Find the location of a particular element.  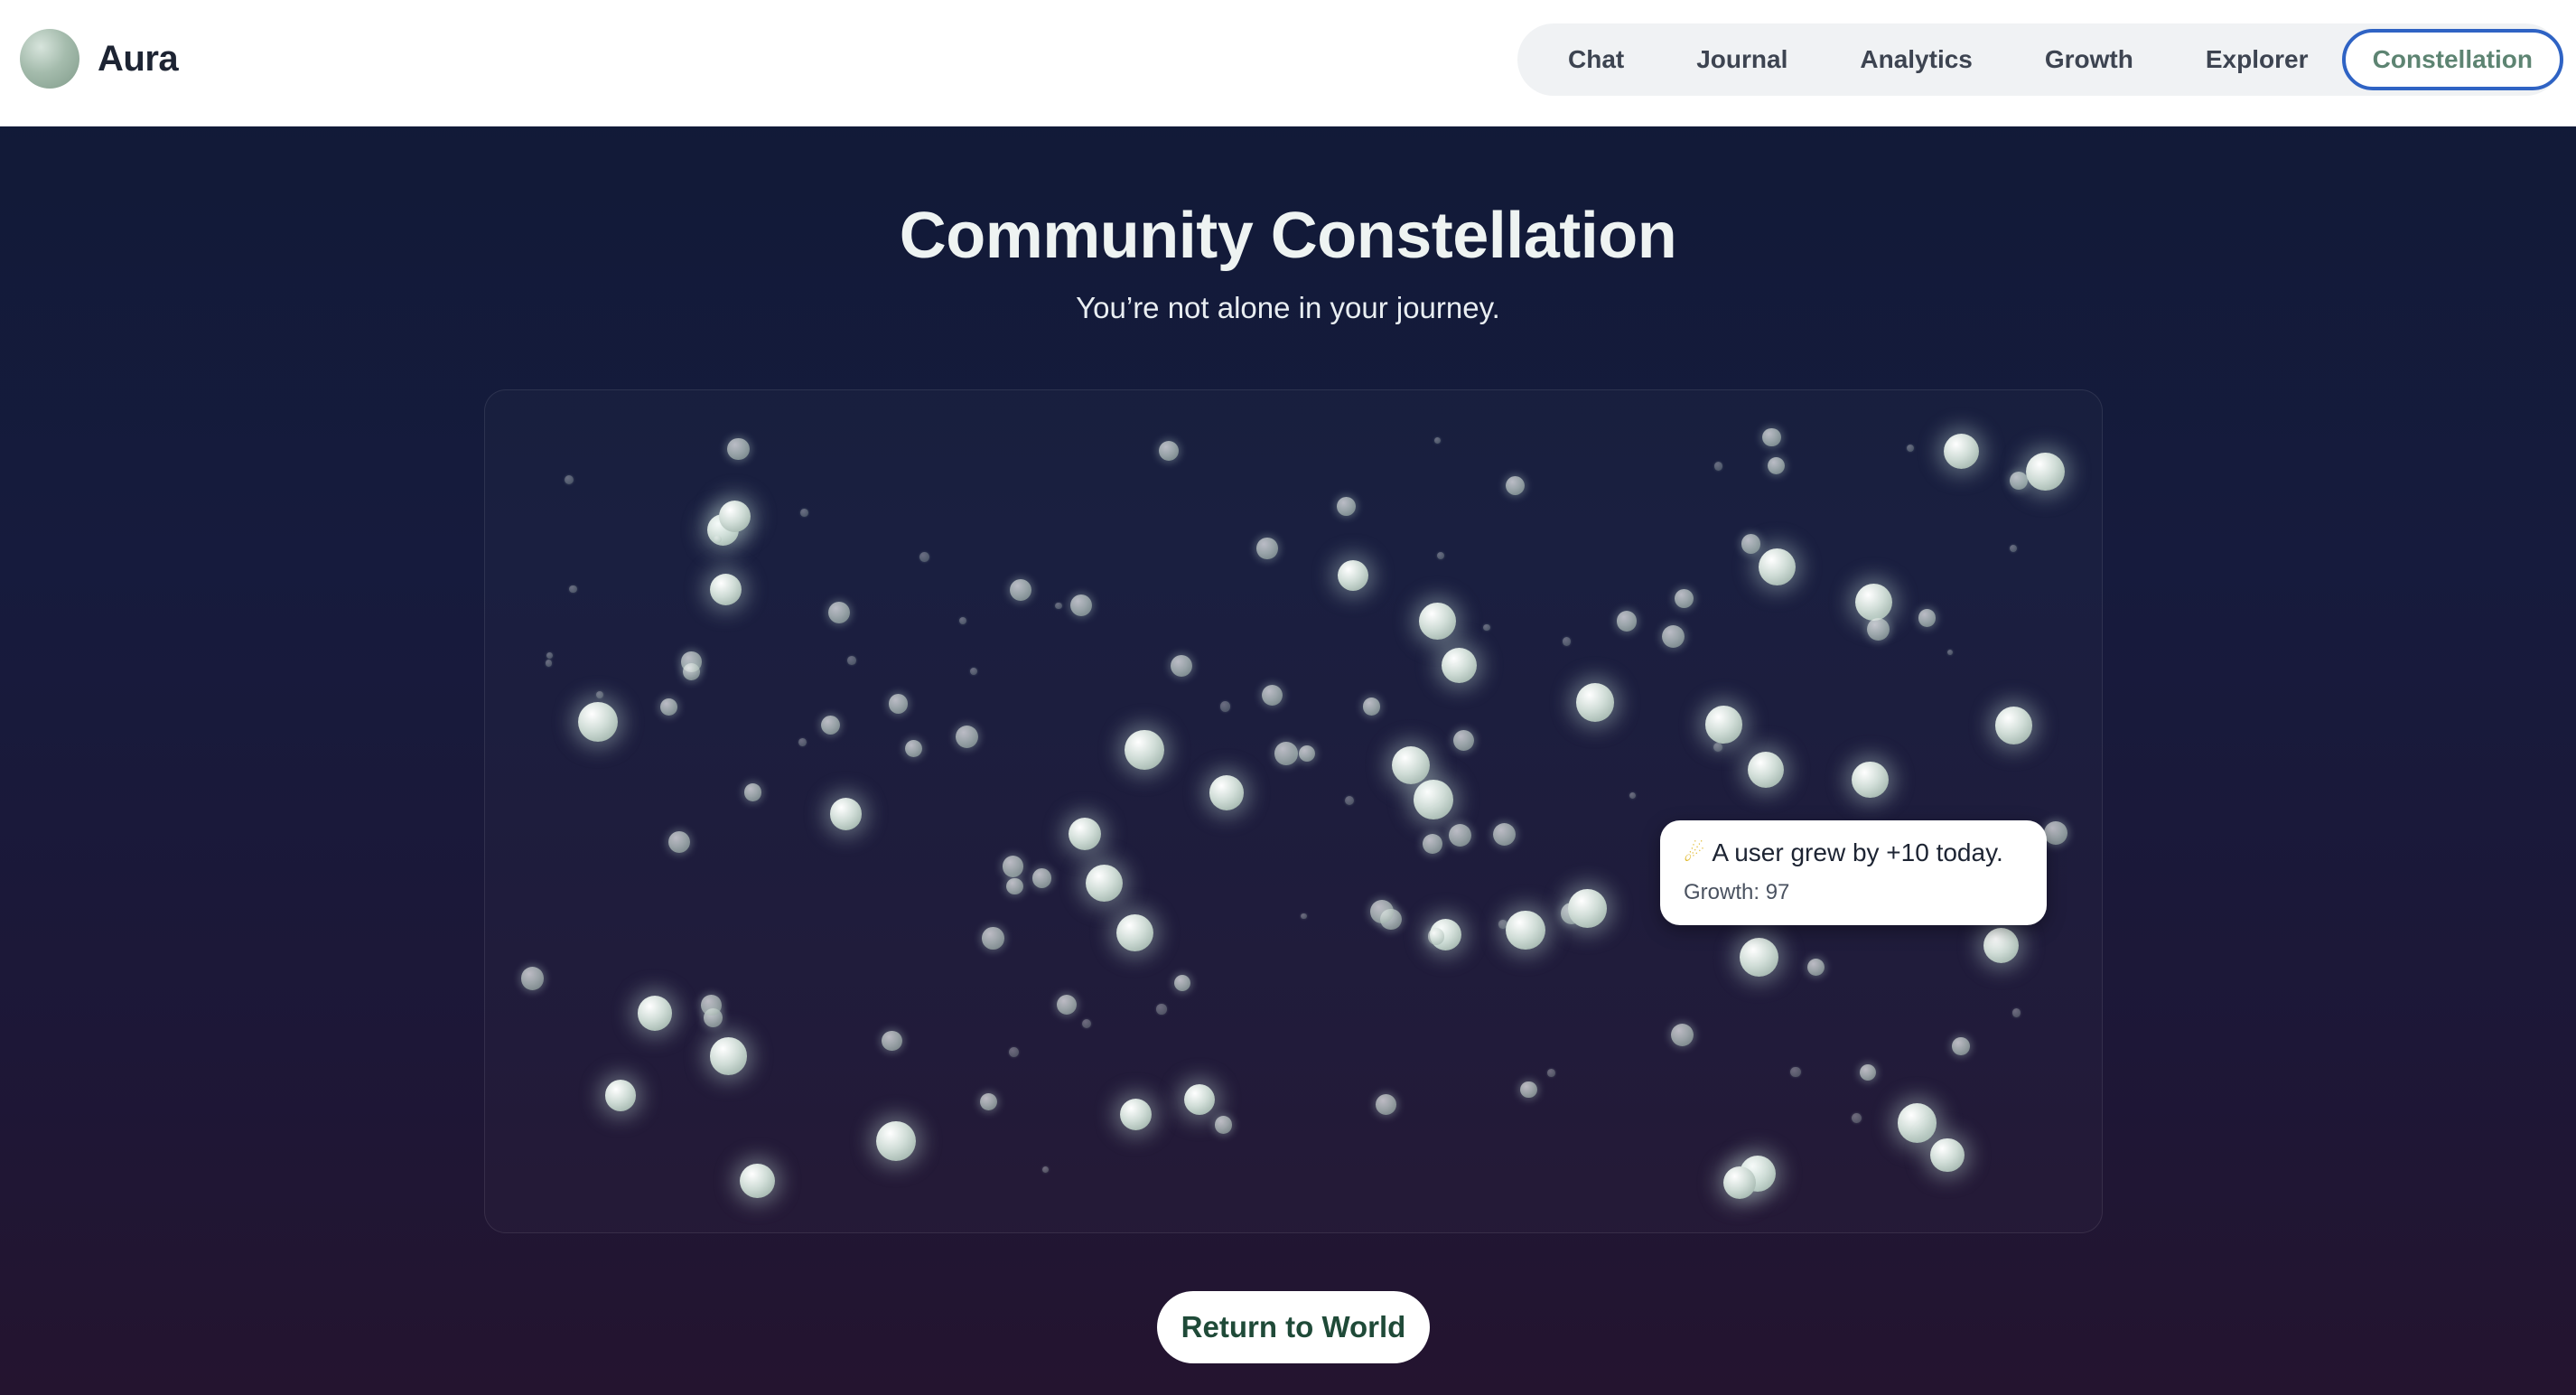

nav-analytics: Analytics is located at coordinates (1916, 59).